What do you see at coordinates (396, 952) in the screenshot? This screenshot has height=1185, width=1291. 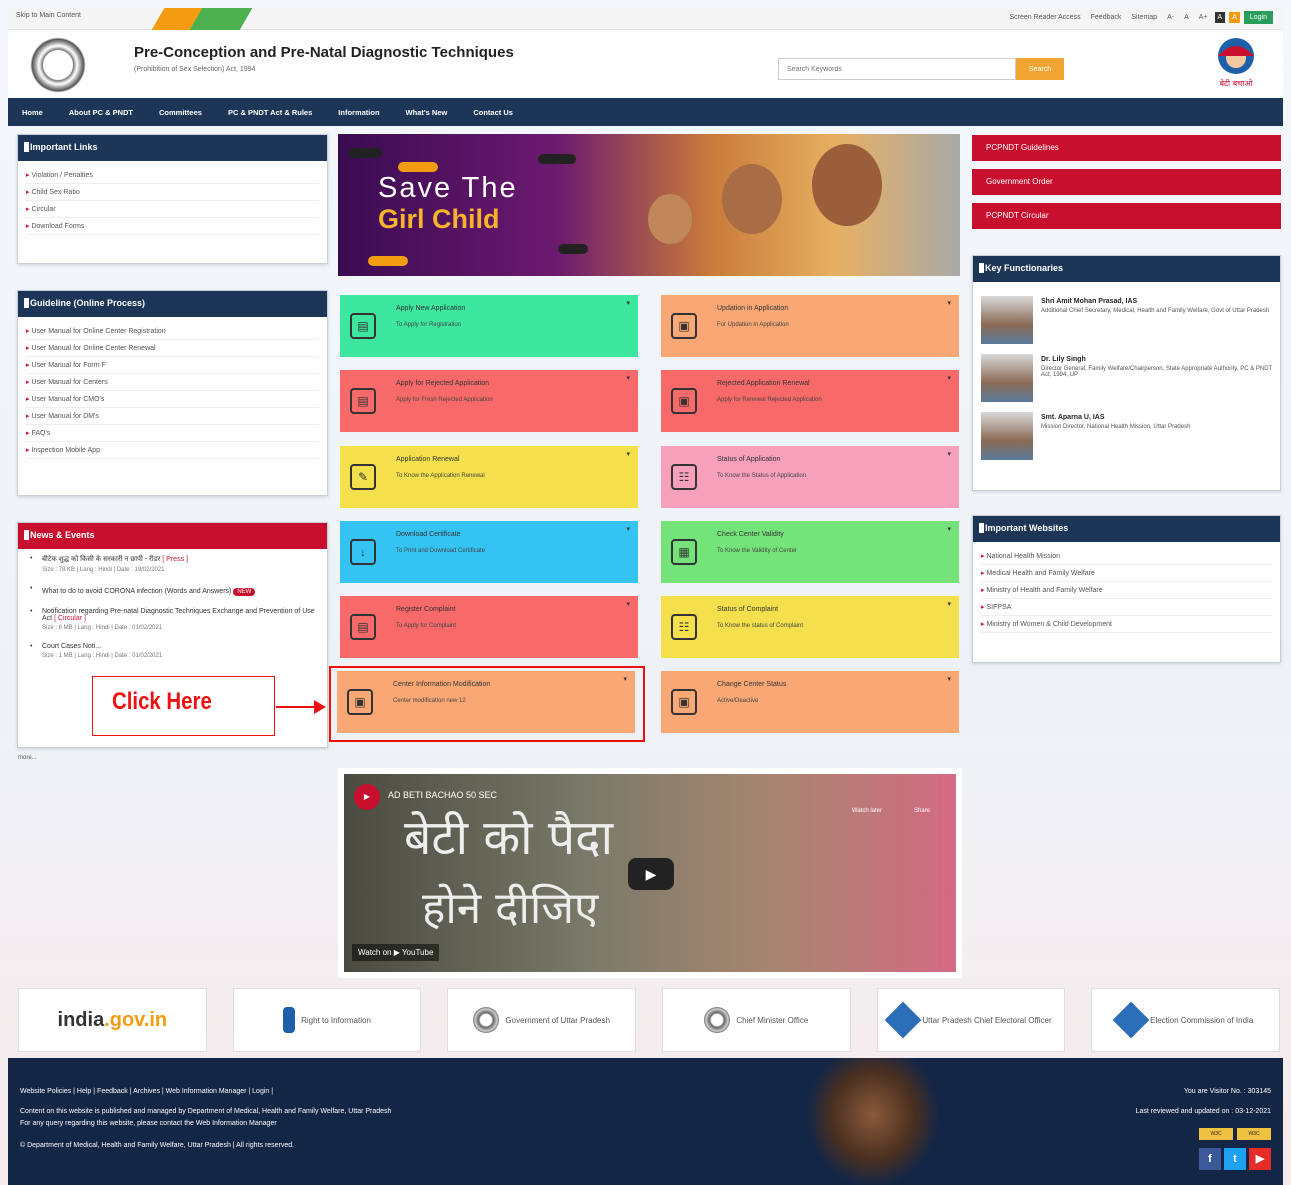 I see `watch-on-youtube-link: Watch on ▶ YouTube` at bounding box center [396, 952].